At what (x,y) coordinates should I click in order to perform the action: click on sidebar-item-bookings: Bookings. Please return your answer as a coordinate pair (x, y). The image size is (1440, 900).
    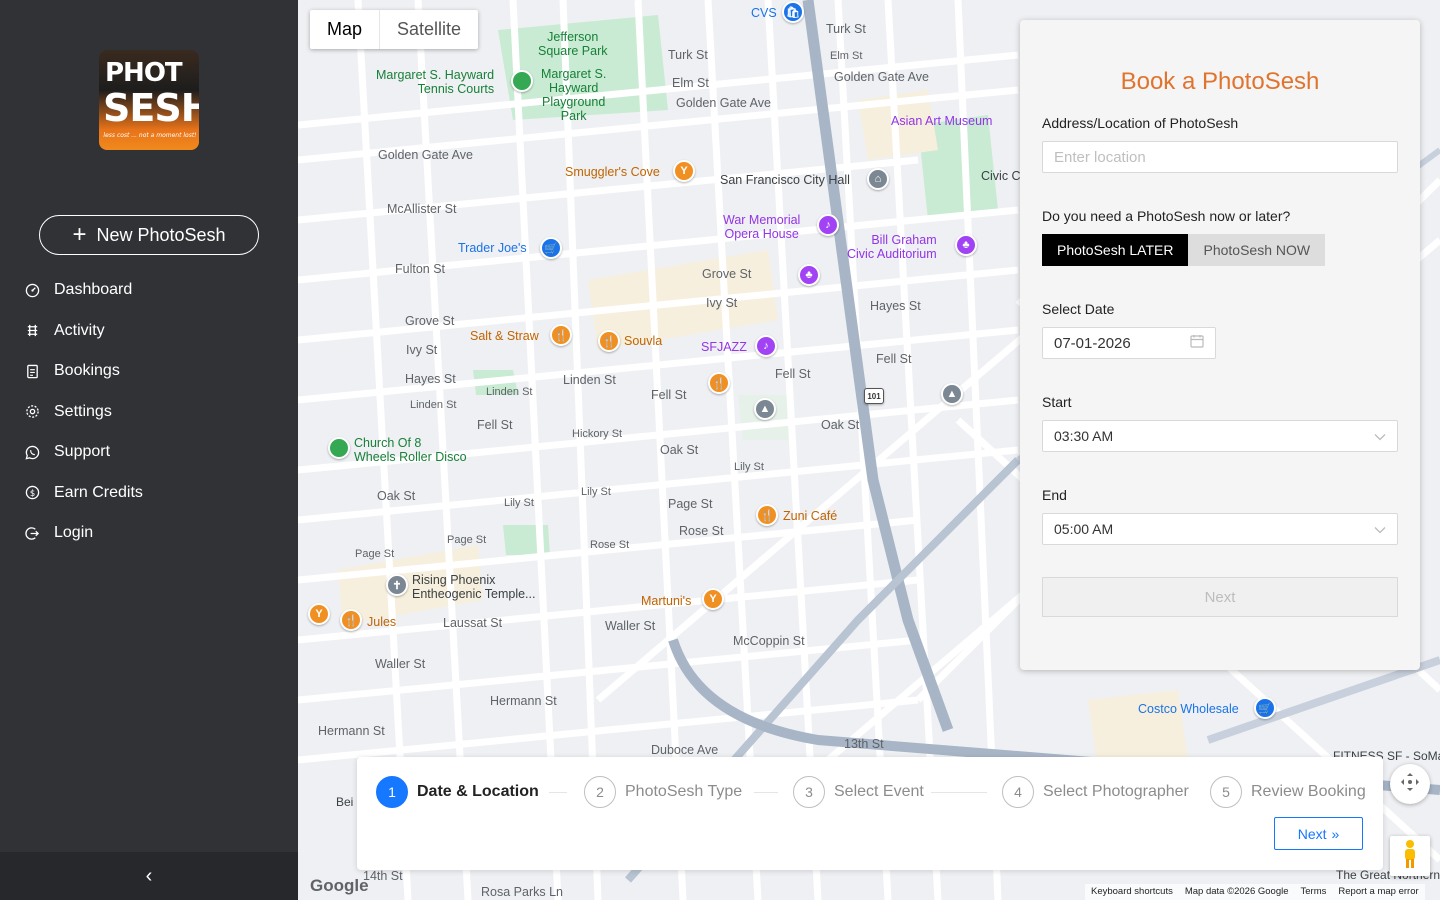
    Looking at the image, I should click on (149, 371).